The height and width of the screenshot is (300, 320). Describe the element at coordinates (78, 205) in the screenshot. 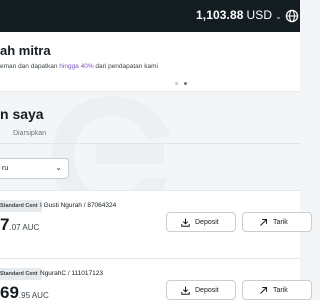

I see `account-name: I Gusti Ngurah / 87064324` at that location.